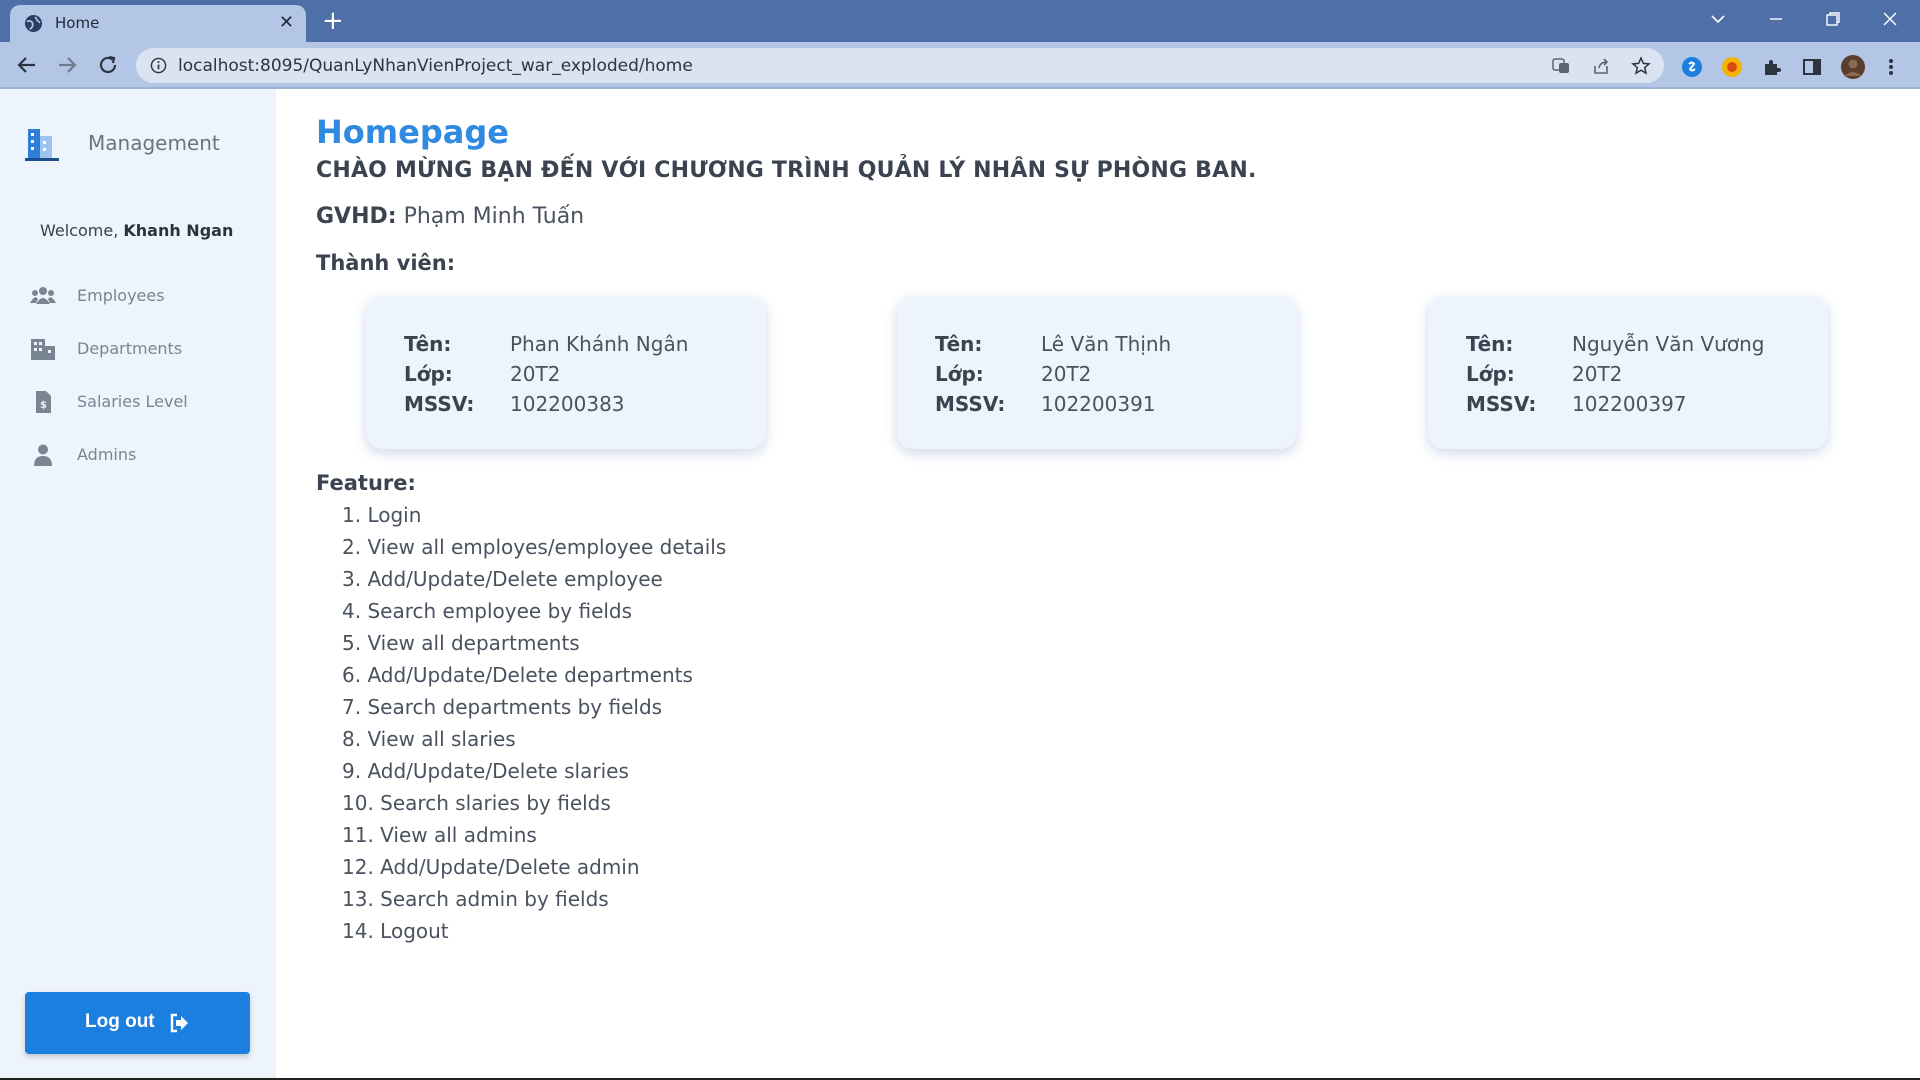 The width and height of the screenshot is (1920, 1080). What do you see at coordinates (1097, 372) in the screenshot?
I see `member-card: Tên: Lê Văn Thịnh Lớp: 20T2 MSSV: 102200391` at bounding box center [1097, 372].